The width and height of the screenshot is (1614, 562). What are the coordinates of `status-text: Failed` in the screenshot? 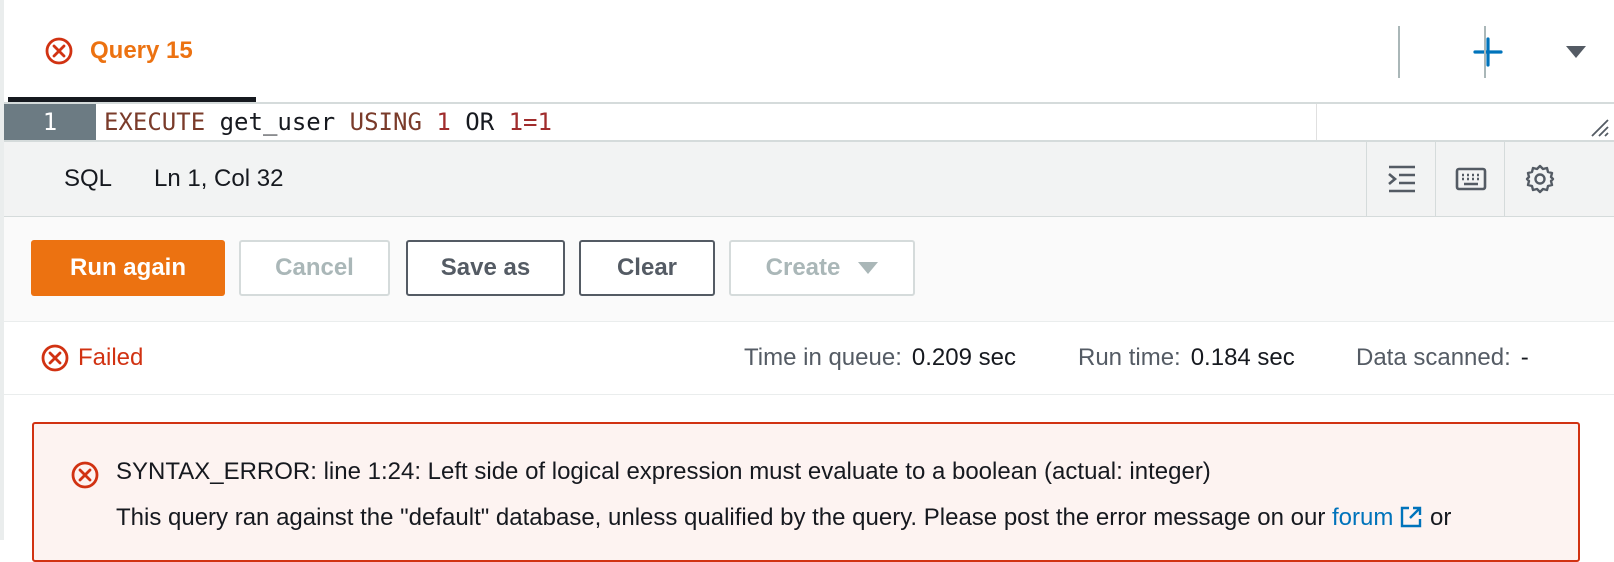 It's located at (111, 357).